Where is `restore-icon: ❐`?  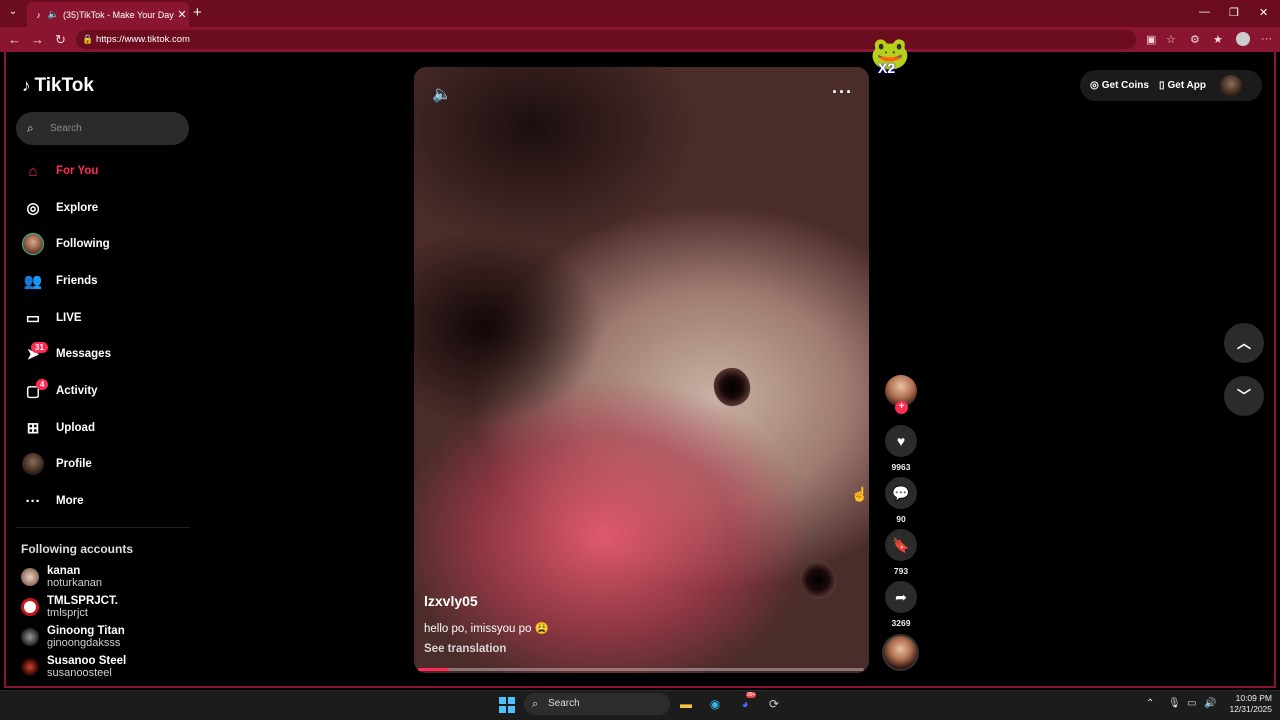 restore-icon: ❐ is located at coordinates (1234, 12).